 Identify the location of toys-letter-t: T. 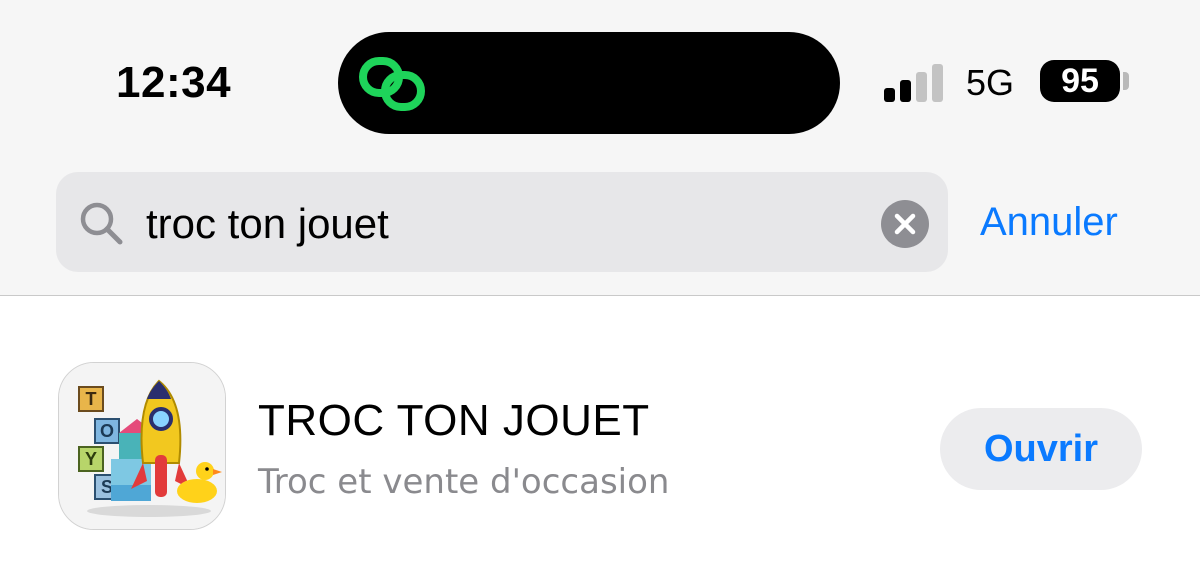
(91, 399).